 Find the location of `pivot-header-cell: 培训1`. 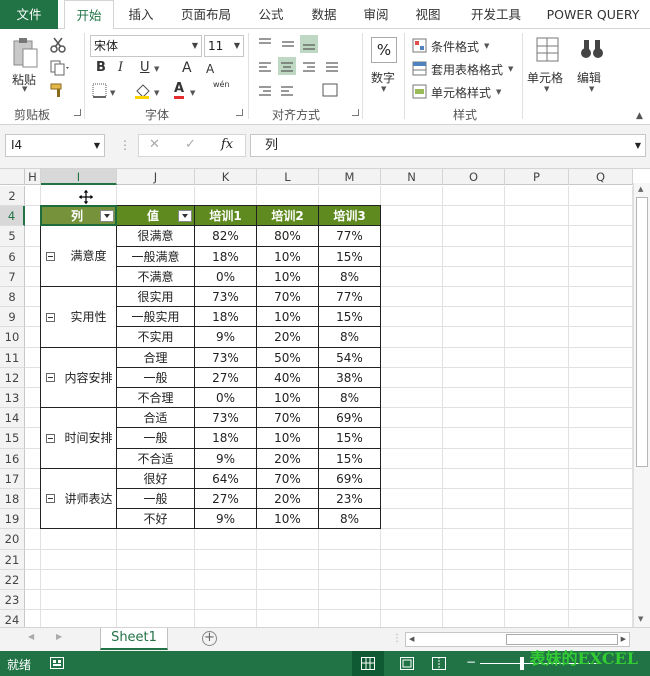

pivot-header-cell: 培训1 is located at coordinates (226, 216).